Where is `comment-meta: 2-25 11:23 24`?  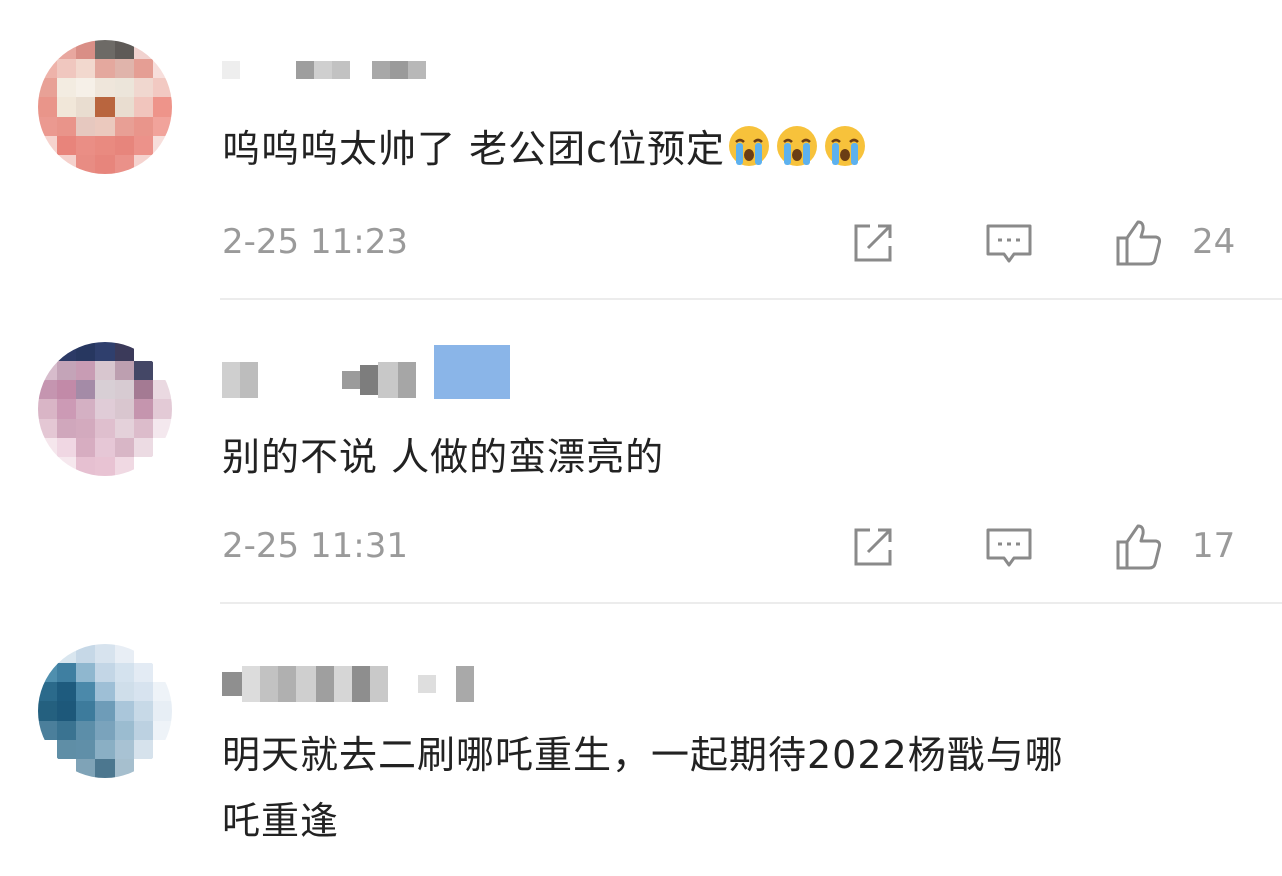 comment-meta: 2-25 11:23 24 is located at coordinates (732, 243).